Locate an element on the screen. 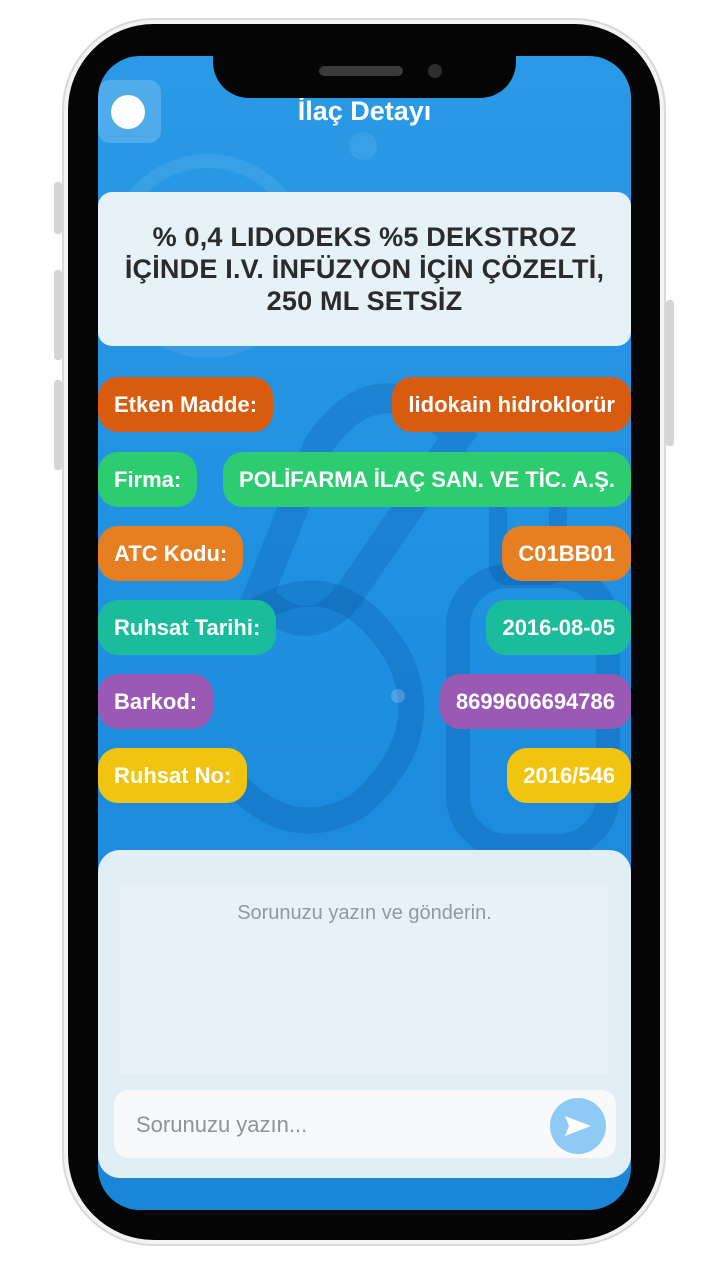  notch is located at coordinates (364, 61).